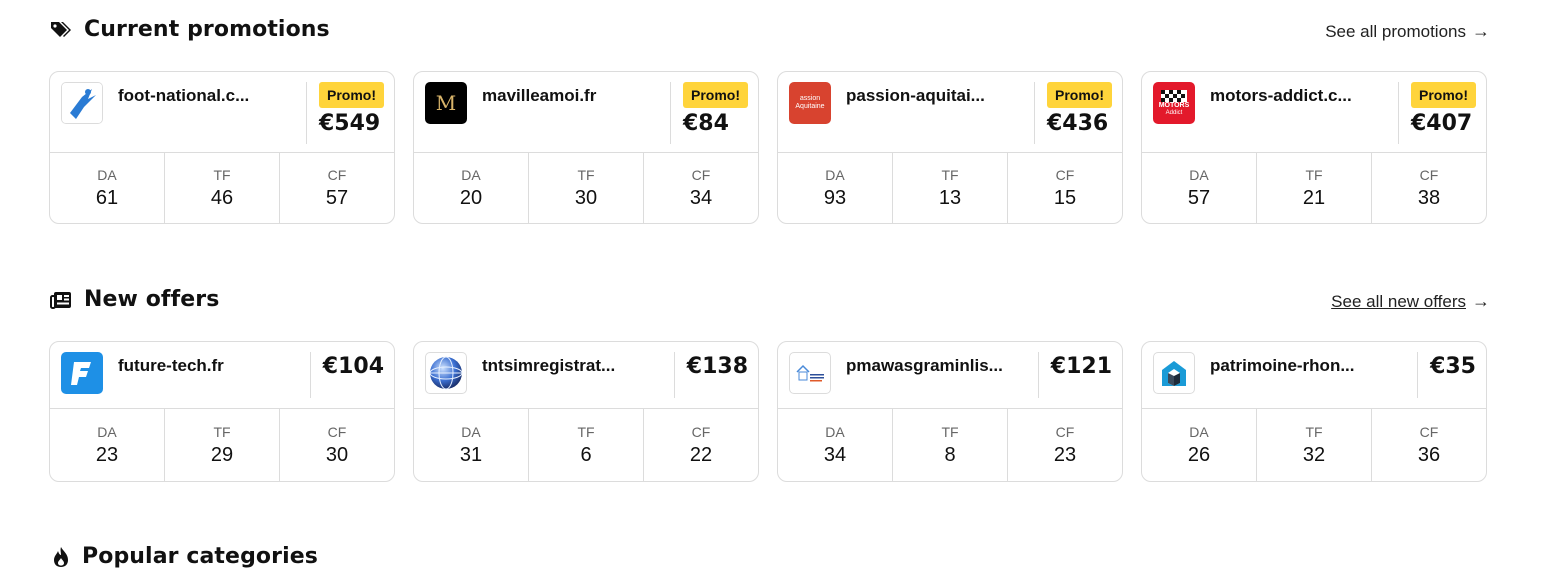 The width and height of the screenshot is (1550, 583). What do you see at coordinates (1453, 366) in the screenshot?
I see `price: €35` at bounding box center [1453, 366].